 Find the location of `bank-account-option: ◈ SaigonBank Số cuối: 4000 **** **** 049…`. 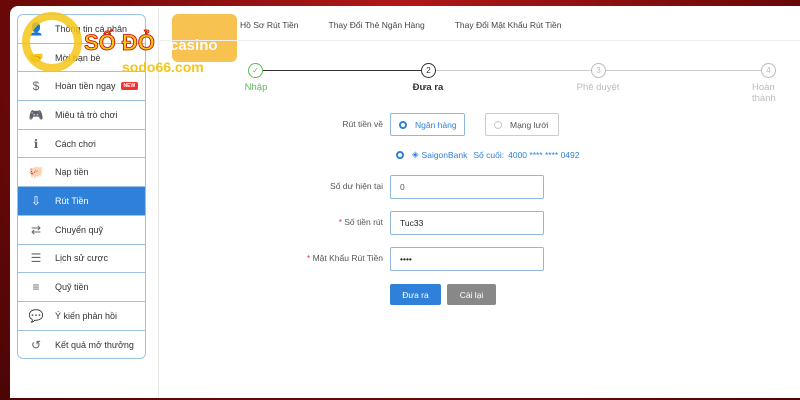

bank-account-option: ◈ SaigonBank Số cuối: 4000 **** **** 049… is located at coordinates (487, 154).